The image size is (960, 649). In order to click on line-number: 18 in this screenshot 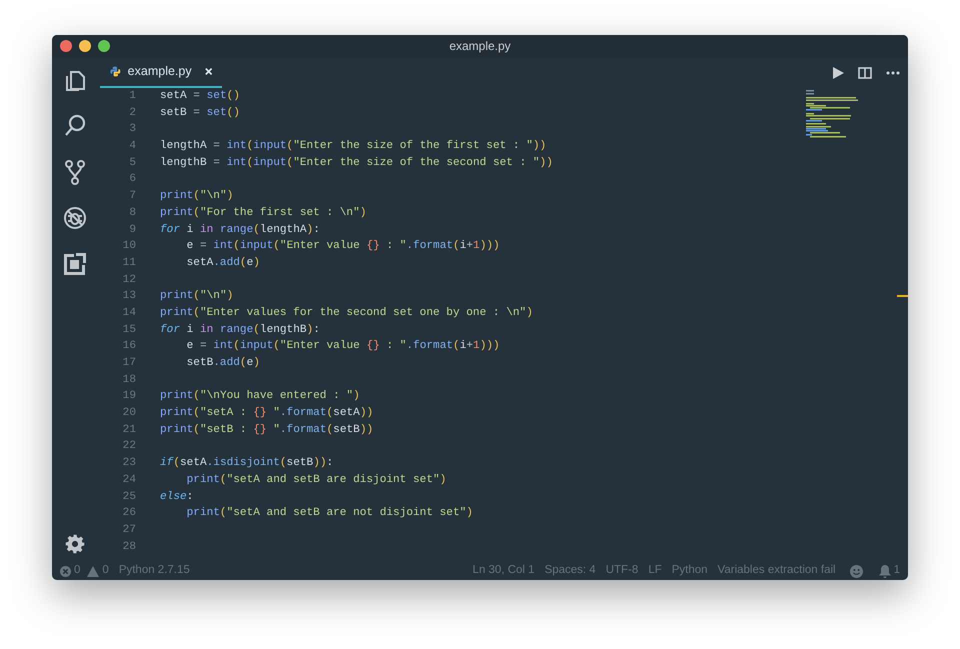, I will do `click(129, 380)`.